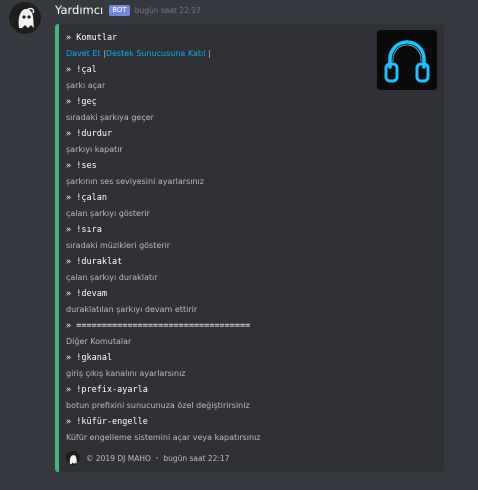 This screenshot has width=478, height=490. What do you see at coordinates (110, 117) in the screenshot?
I see `field-value: sıradaki şarkıya geçer` at bounding box center [110, 117].